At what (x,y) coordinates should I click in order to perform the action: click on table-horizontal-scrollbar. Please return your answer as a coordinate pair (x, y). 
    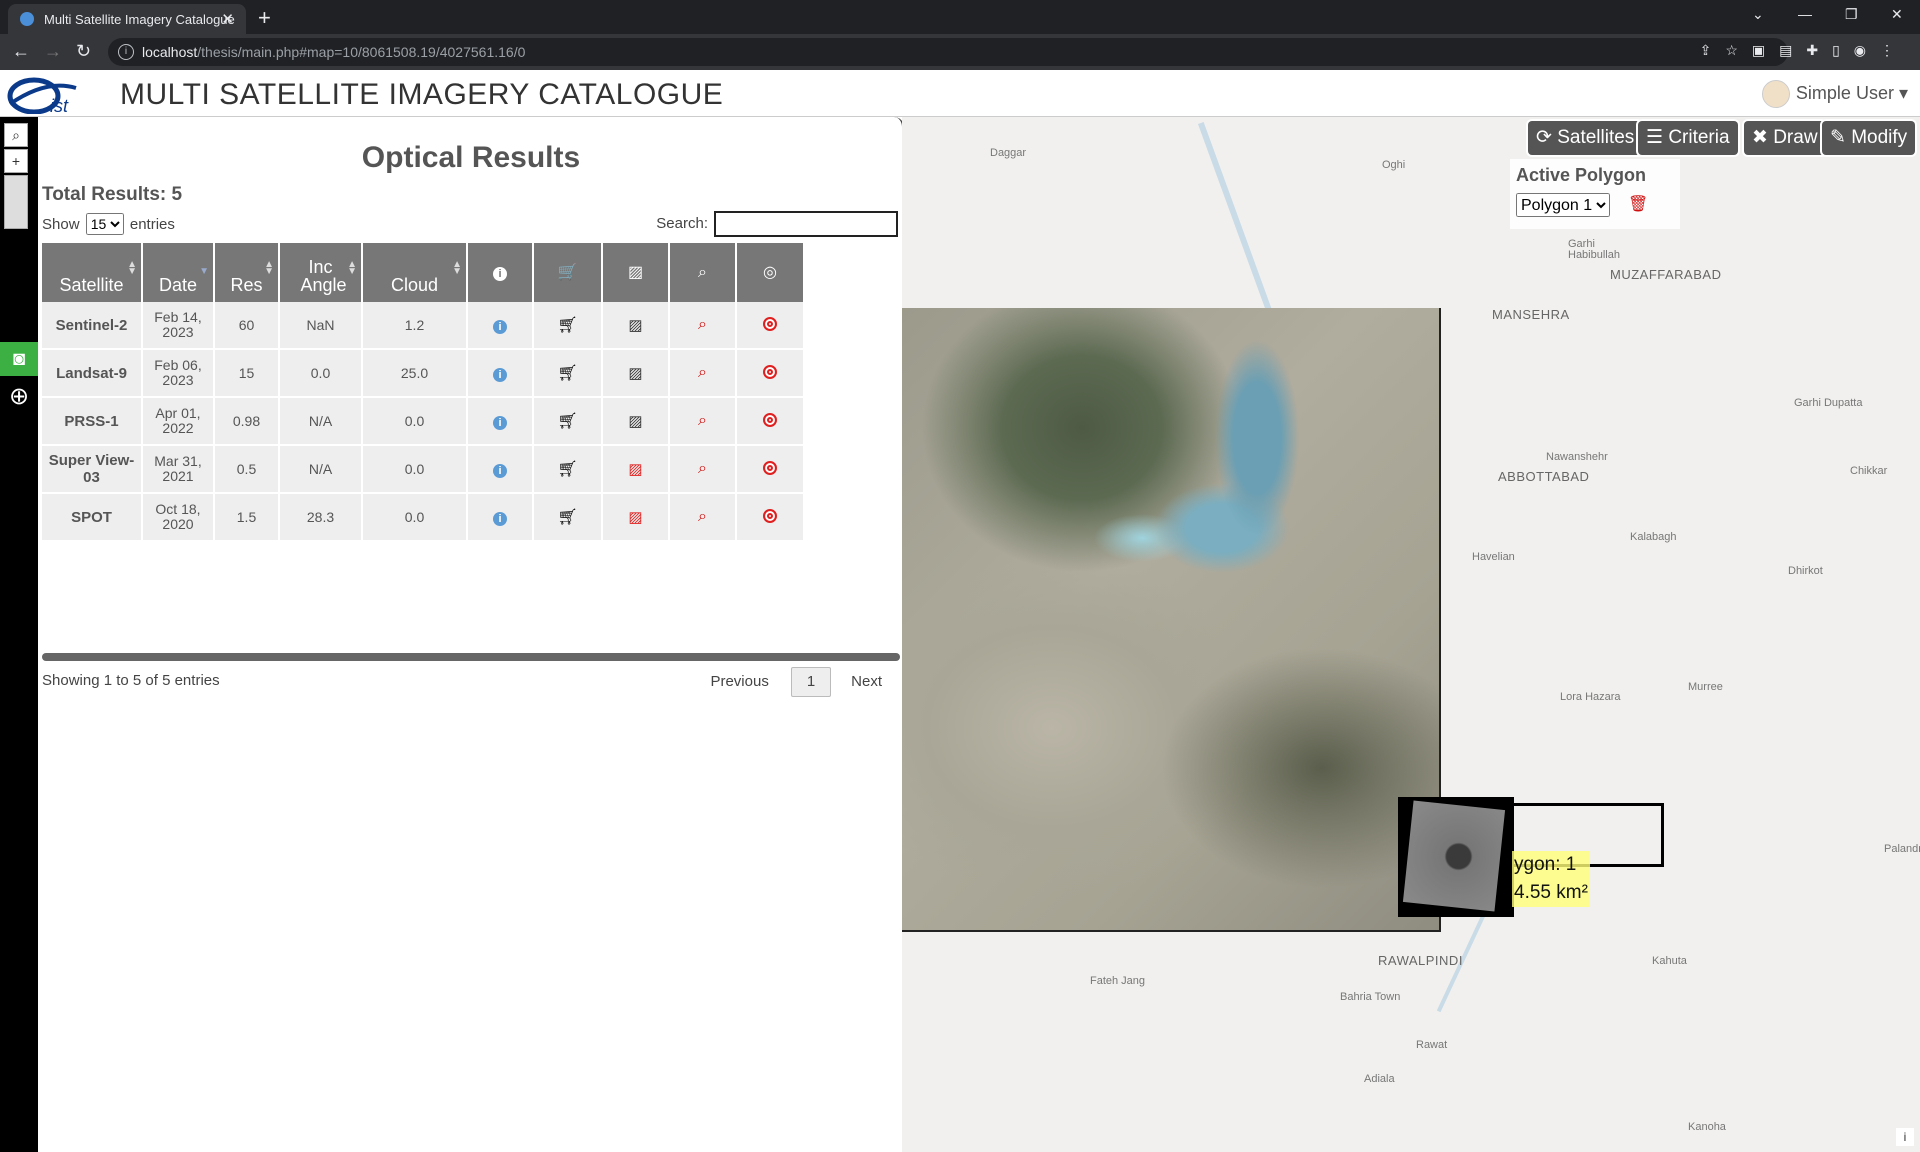
    Looking at the image, I should click on (471, 657).